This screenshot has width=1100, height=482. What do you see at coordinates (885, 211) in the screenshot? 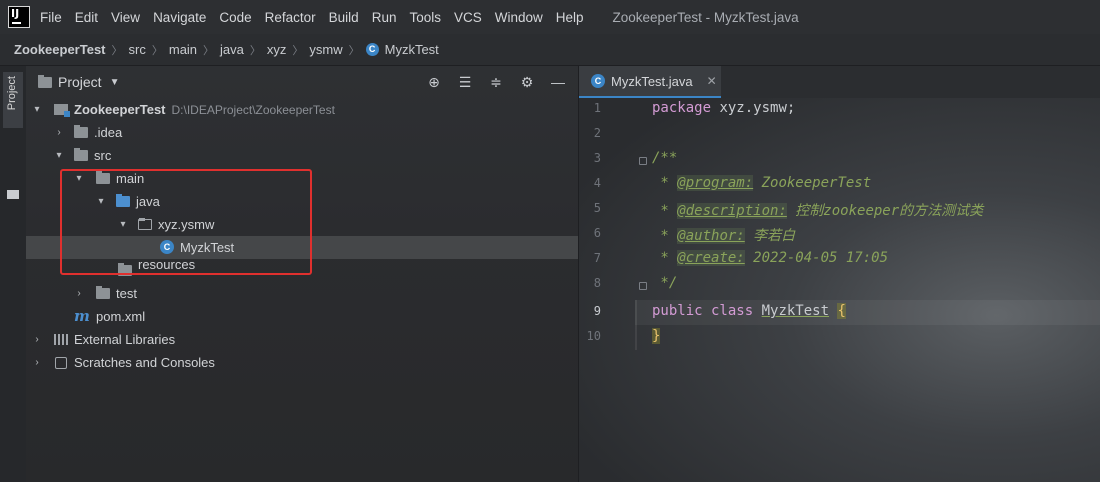
I see `doc-value-description: 控制zookeeper的方法测试类` at bounding box center [885, 211].